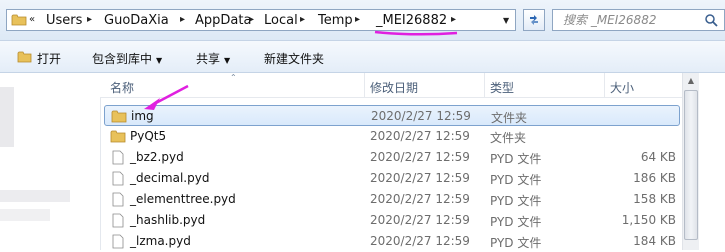 The height and width of the screenshot is (252, 725). Describe the element at coordinates (168, 220) in the screenshot. I see `file-name: _hashlib.pyd` at that location.